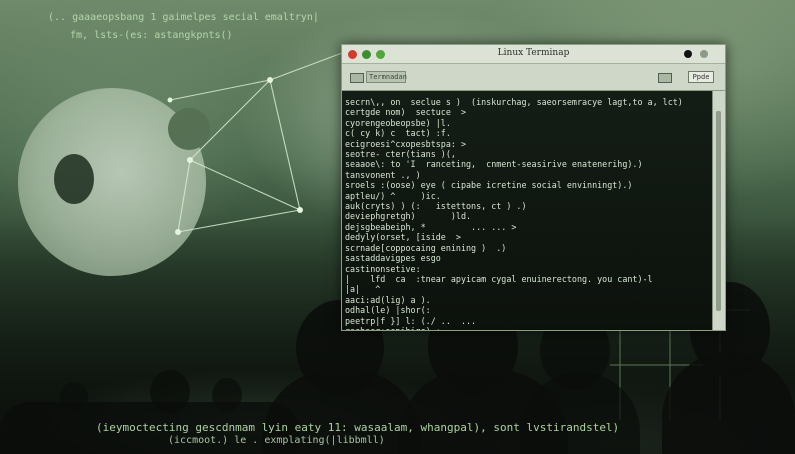 The width and height of the screenshot is (795, 454). Describe the element at coordinates (403, 237) in the screenshot. I see `terminal-line: dedyly(orset, [iside >` at that location.